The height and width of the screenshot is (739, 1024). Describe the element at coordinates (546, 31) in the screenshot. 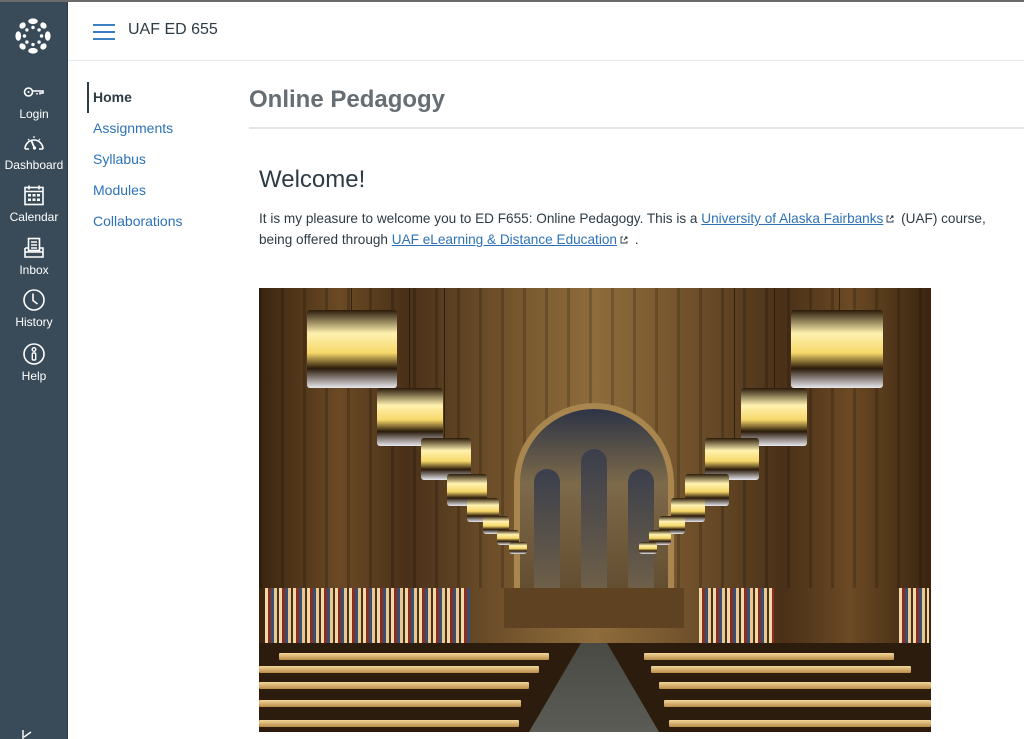

I see `course-header: UAF ED 655` at that location.